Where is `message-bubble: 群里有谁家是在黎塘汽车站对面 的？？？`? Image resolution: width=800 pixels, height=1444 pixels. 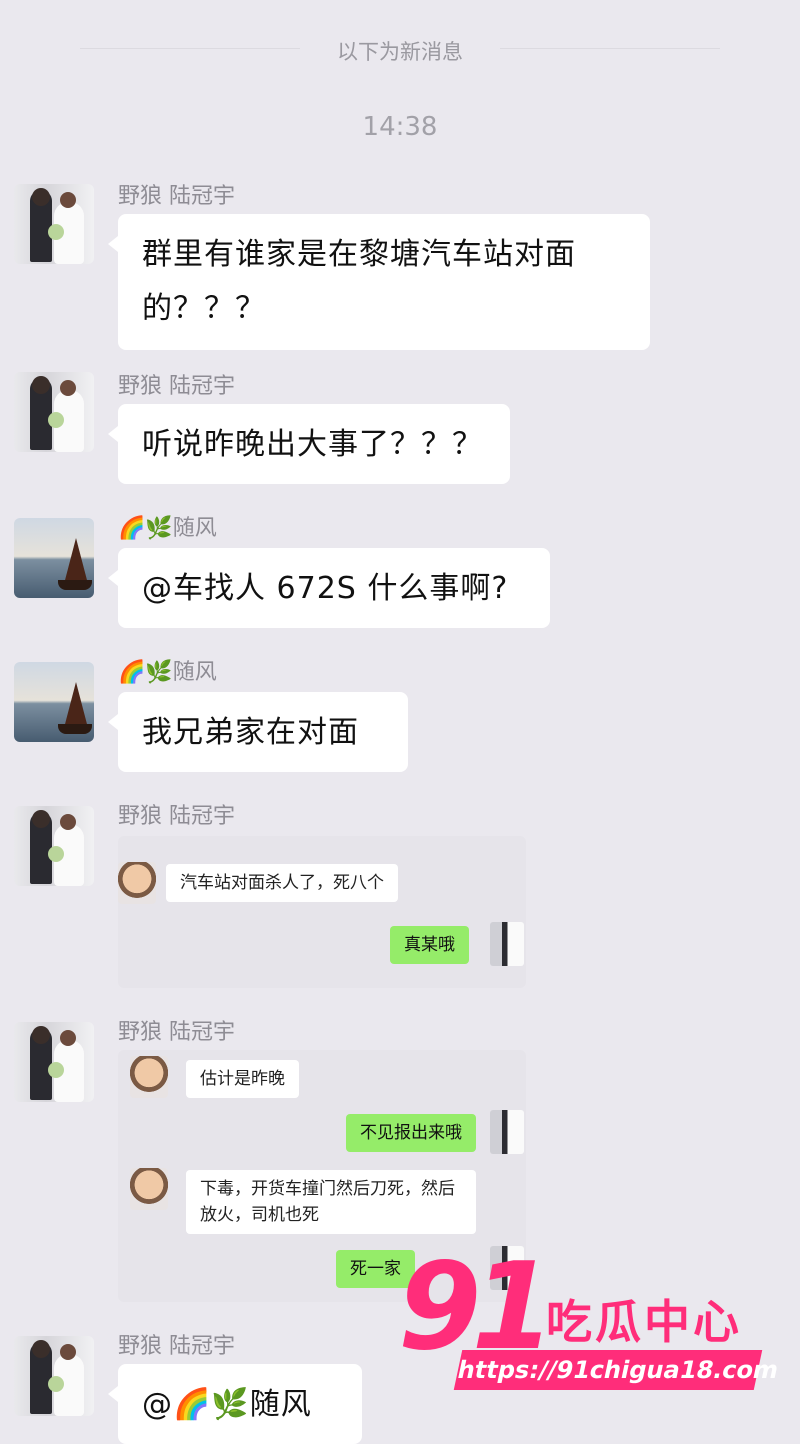
message-bubble: 群里有谁家是在黎塘汽车站对面 的？？？ is located at coordinates (379, 282).